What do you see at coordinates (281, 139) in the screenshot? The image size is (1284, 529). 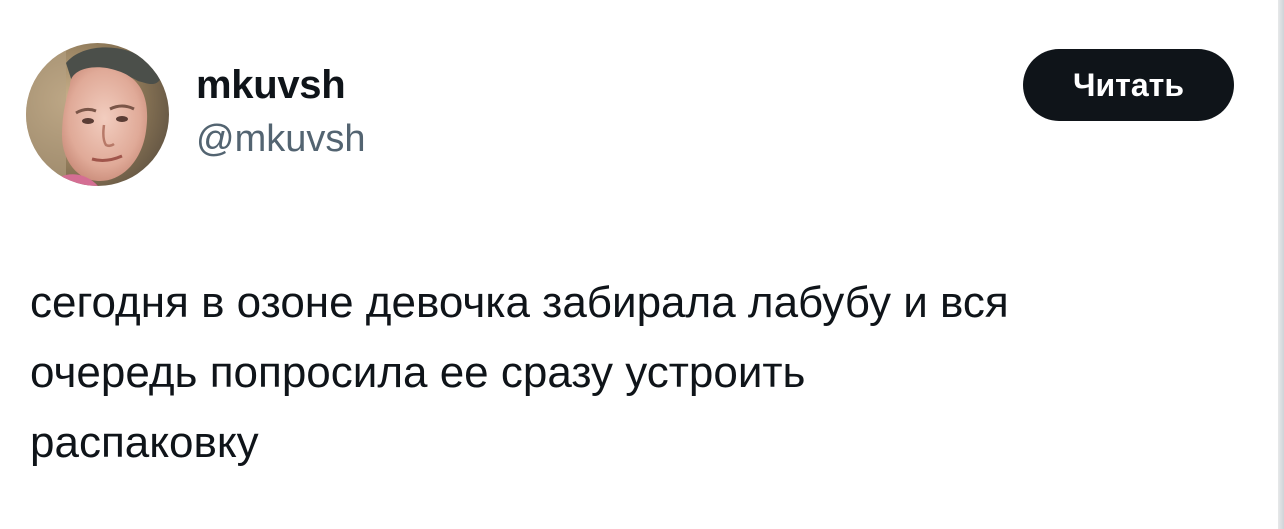 I see `author-handle: @mkuvsh` at bounding box center [281, 139].